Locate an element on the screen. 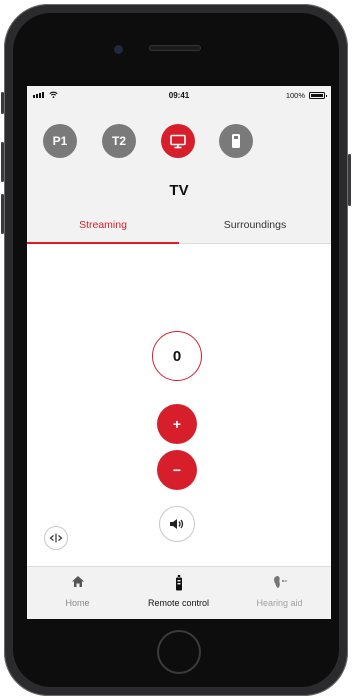 The width and height of the screenshot is (353, 699). bottom-navigation: Home Remote control Hearing aid is located at coordinates (179, 592).